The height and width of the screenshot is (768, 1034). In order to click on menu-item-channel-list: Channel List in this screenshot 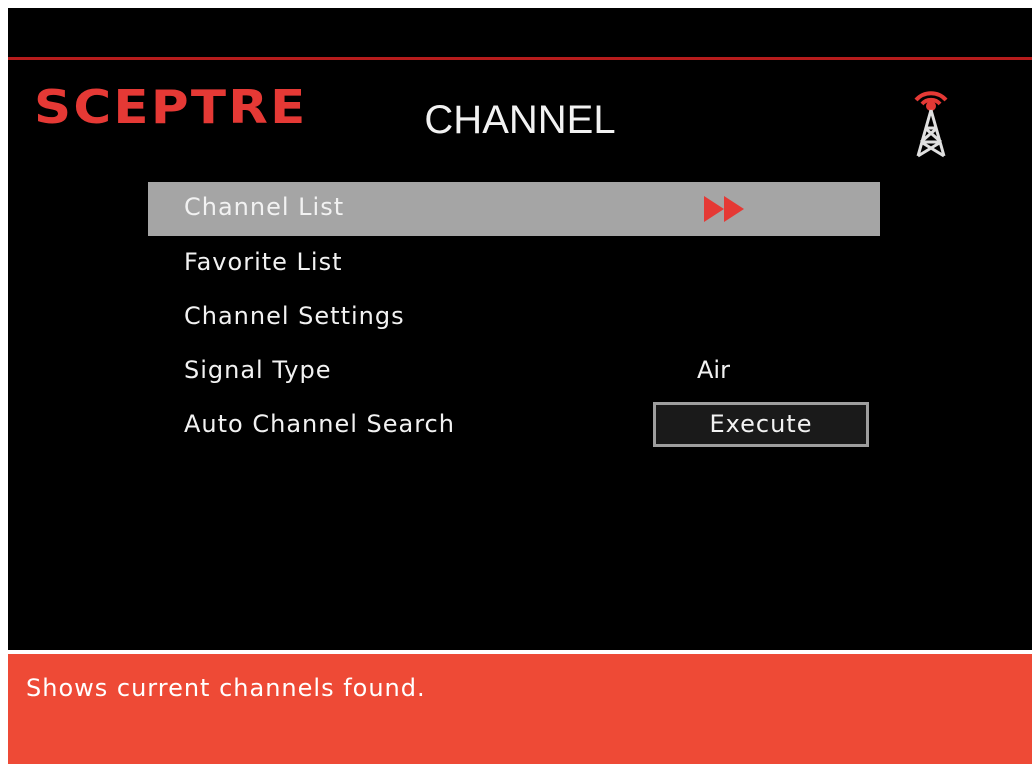, I will do `click(514, 209)`.